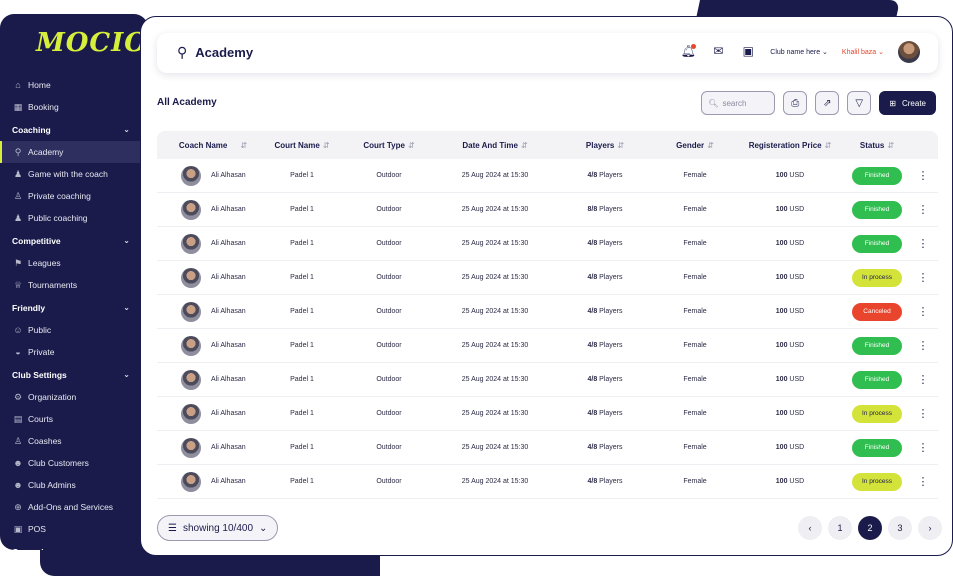 The height and width of the screenshot is (576, 953). What do you see at coordinates (695, 145) in the screenshot?
I see `column-header: Gender ⇵` at bounding box center [695, 145].